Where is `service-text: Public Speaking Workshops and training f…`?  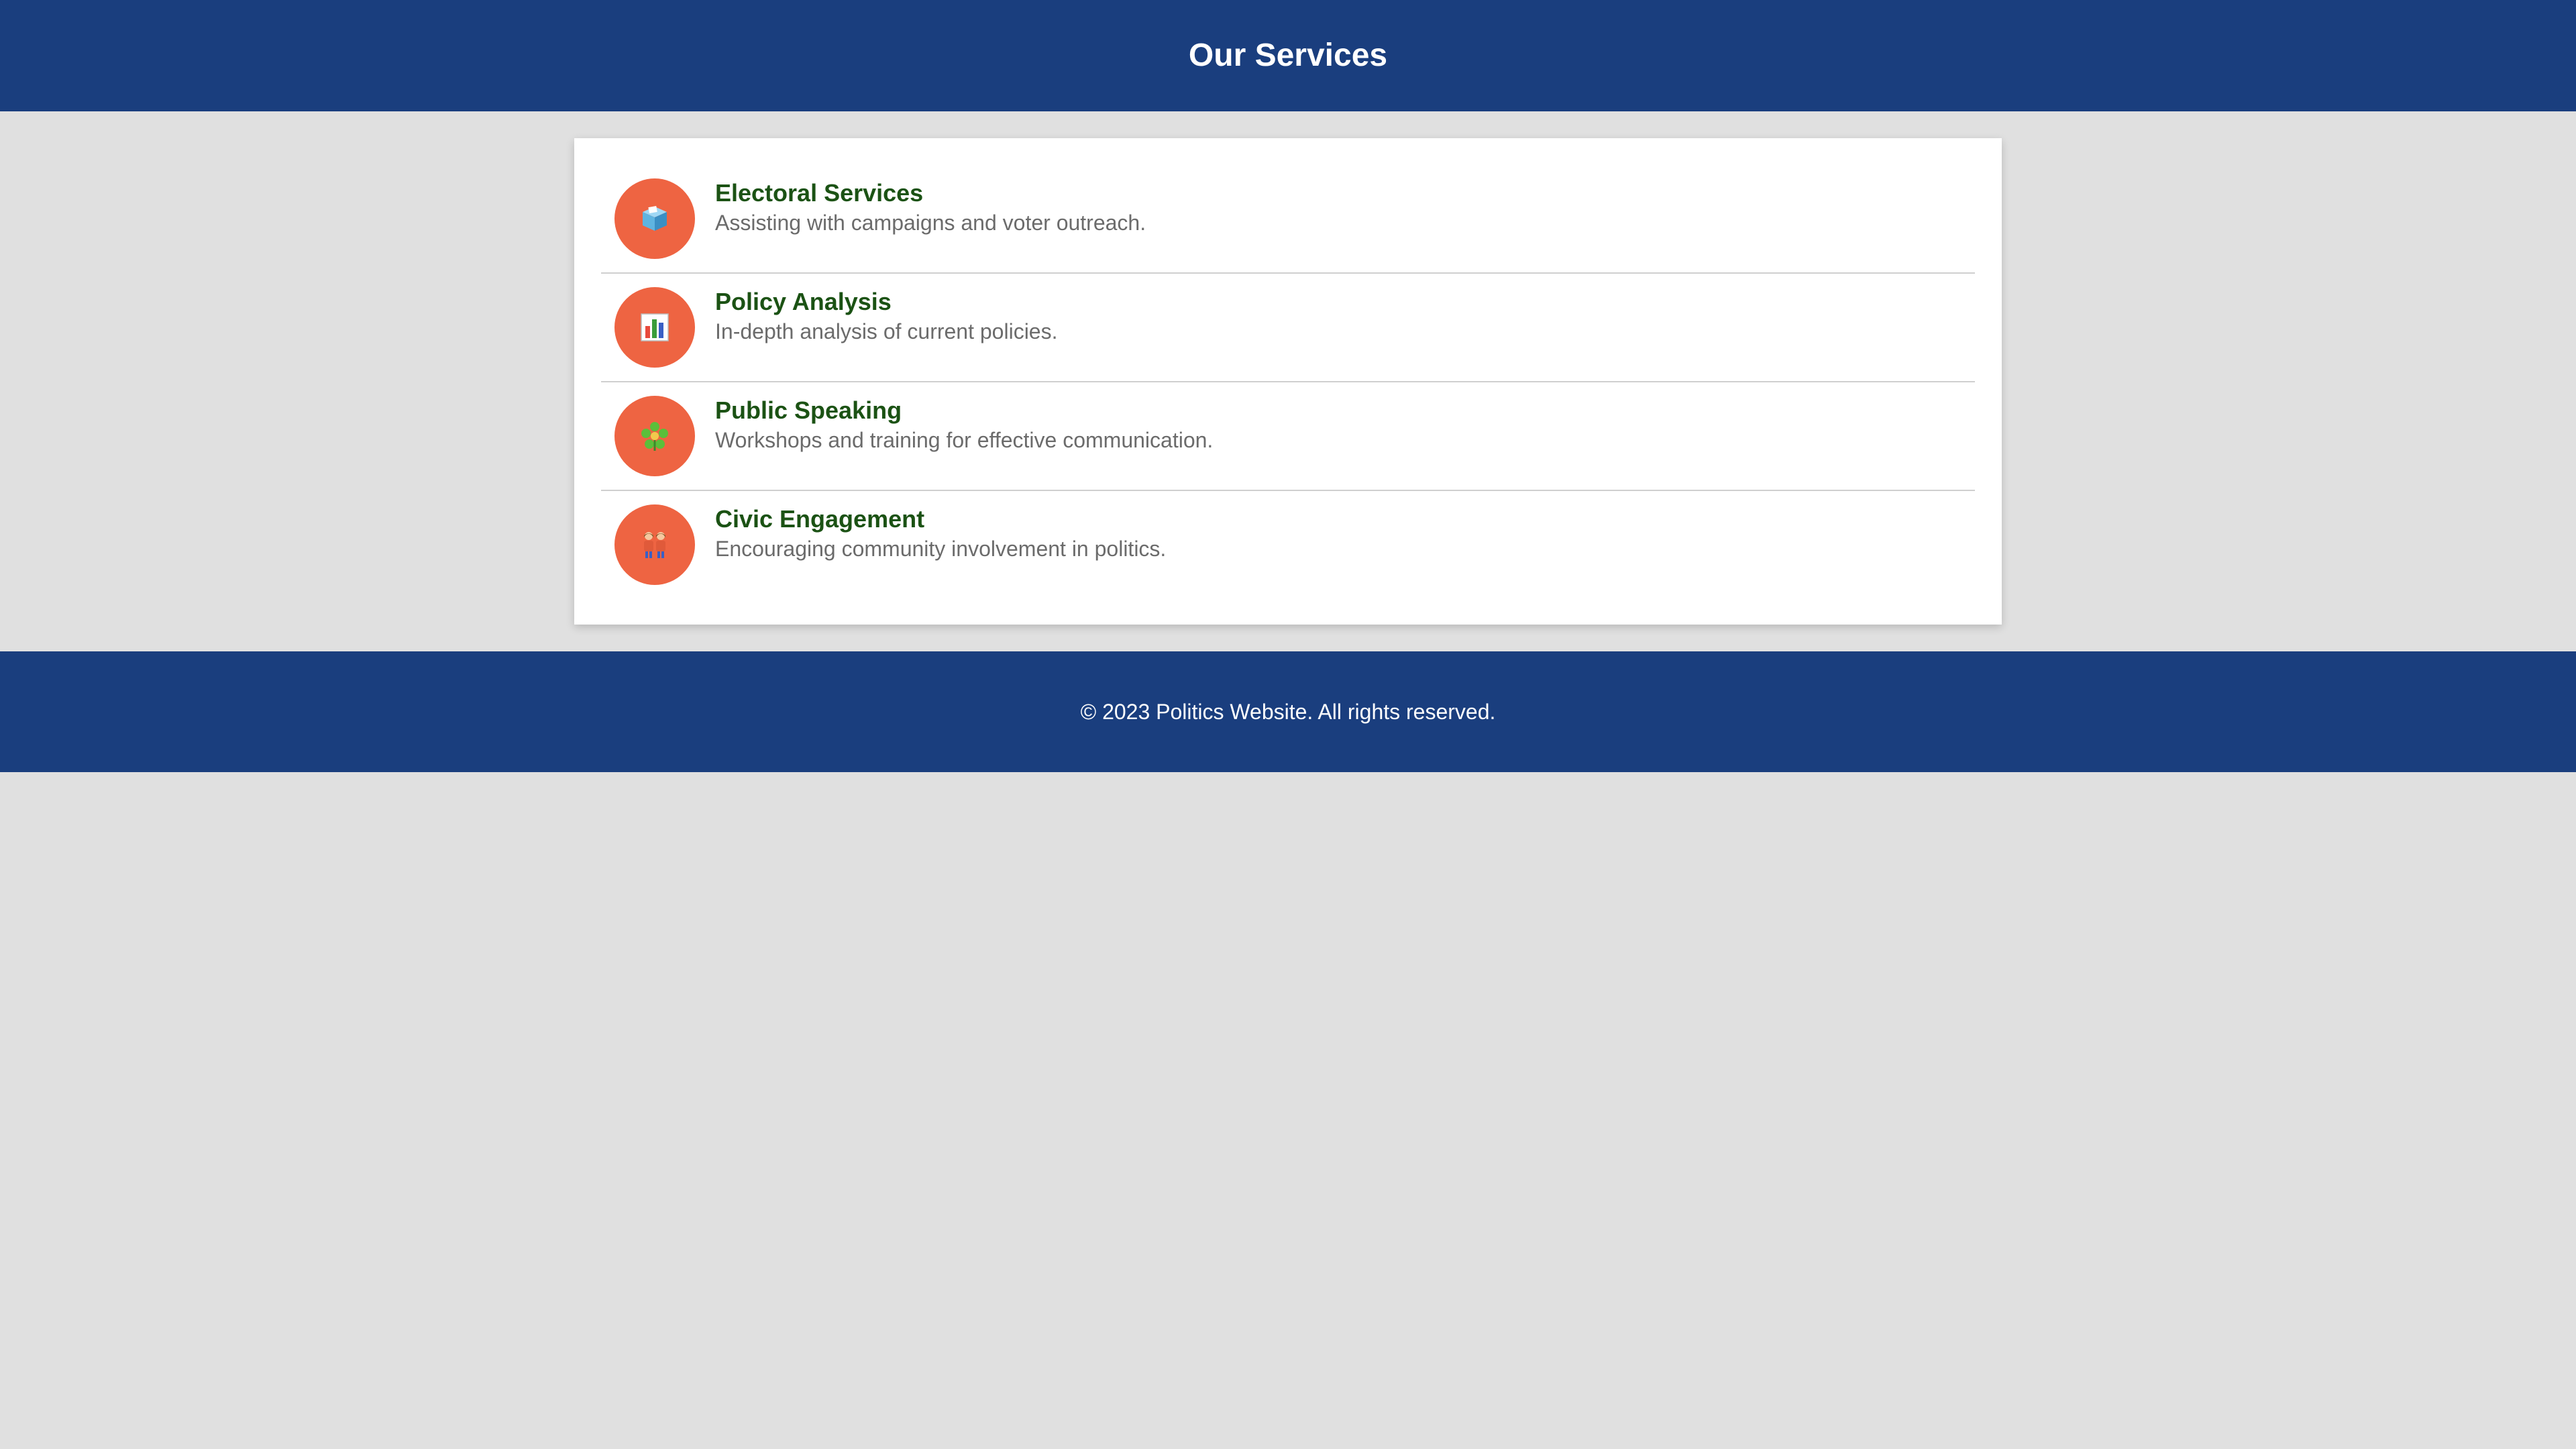 service-text: Public Speaking Workshops and training f… is located at coordinates (964, 424).